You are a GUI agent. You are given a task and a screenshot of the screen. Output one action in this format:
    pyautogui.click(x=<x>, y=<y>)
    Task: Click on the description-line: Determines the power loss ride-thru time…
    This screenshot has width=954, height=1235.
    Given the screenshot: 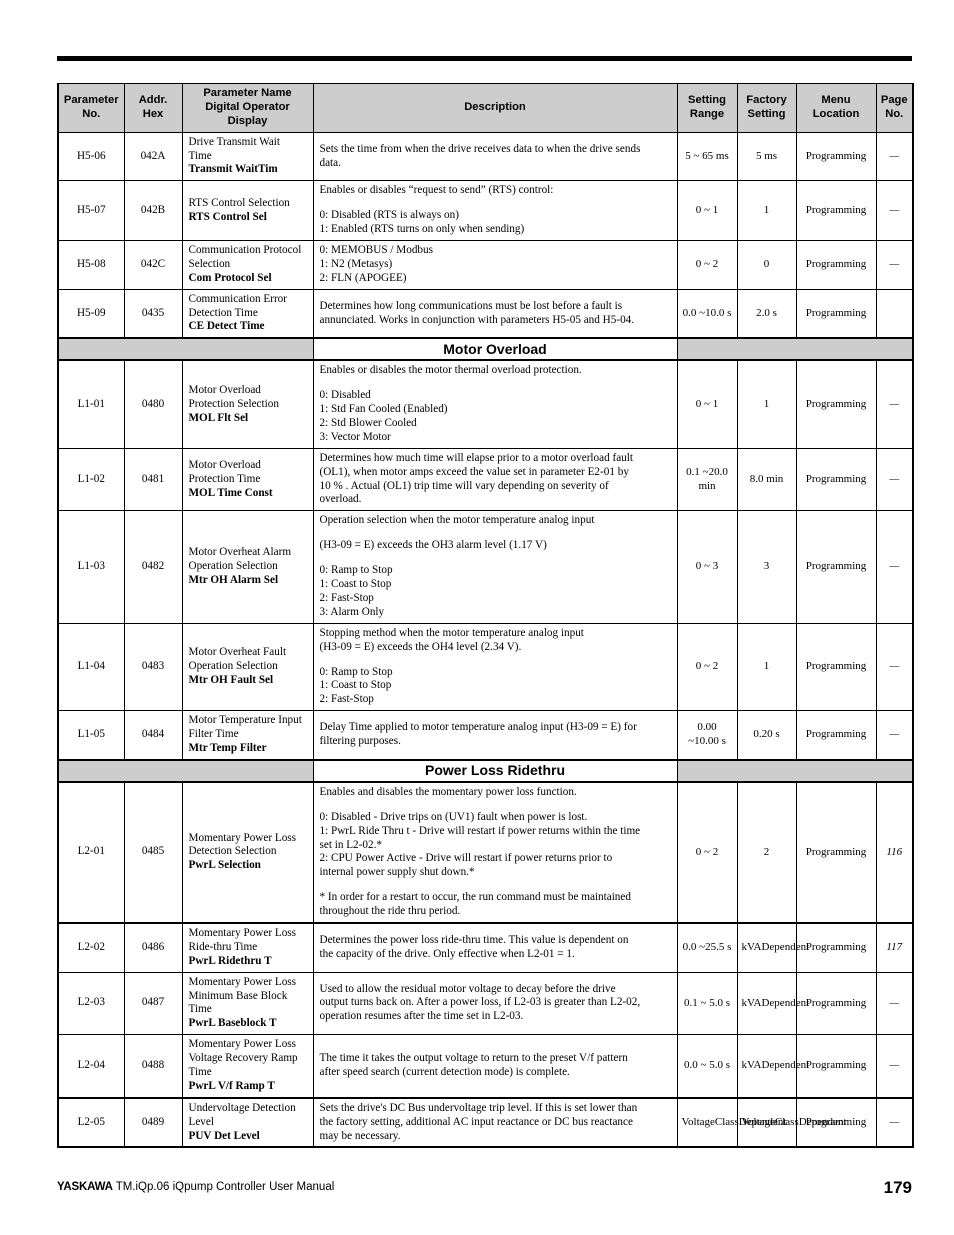 What is the action you would take?
    pyautogui.click(x=474, y=939)
    